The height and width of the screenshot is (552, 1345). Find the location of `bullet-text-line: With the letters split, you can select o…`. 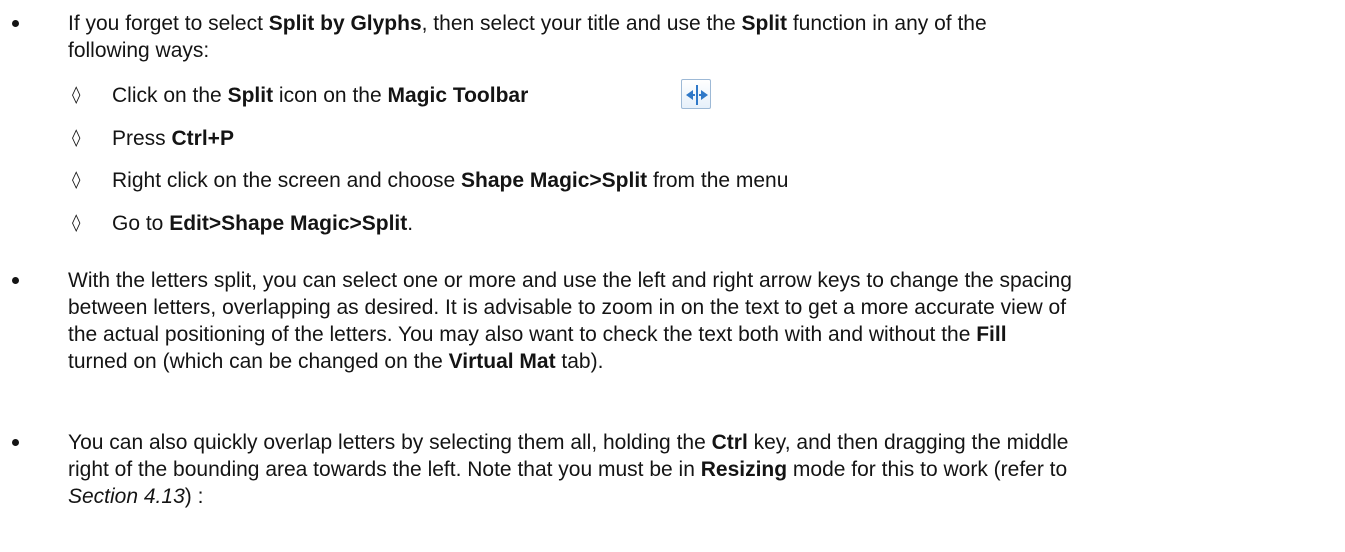

bullet-text-line: With the letters split, you can select o… is located at coordinates (570, 280).